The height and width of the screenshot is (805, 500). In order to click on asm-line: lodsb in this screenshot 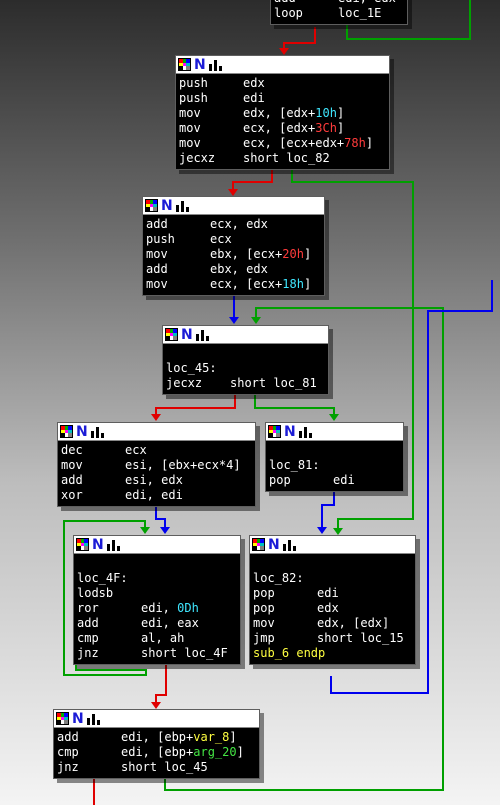, I will do `click(157, 593)`.